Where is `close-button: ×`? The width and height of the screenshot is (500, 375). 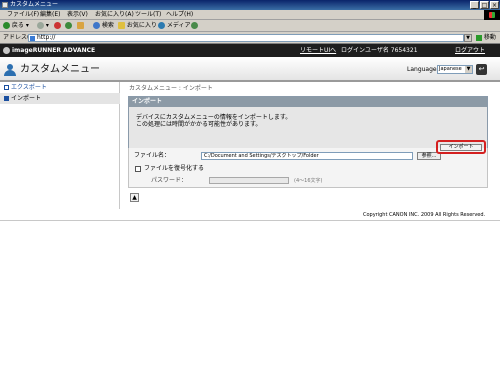 close-button: × is located at coordinates (494, 5).